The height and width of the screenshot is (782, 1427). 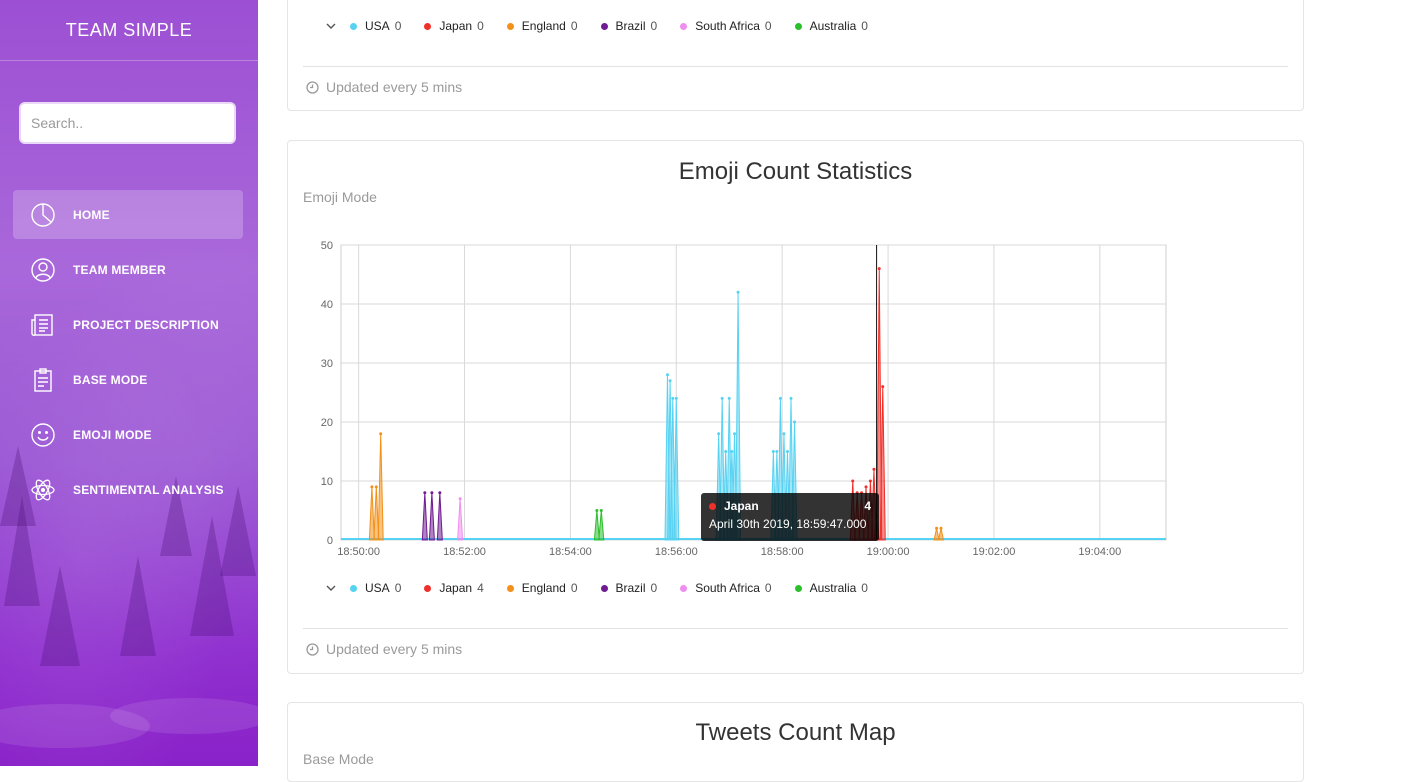 What do you see at coordinates (994, 552) in the screenshot?
I see `x-tick-label: 19:02:00` at bounding box center [994, 552].